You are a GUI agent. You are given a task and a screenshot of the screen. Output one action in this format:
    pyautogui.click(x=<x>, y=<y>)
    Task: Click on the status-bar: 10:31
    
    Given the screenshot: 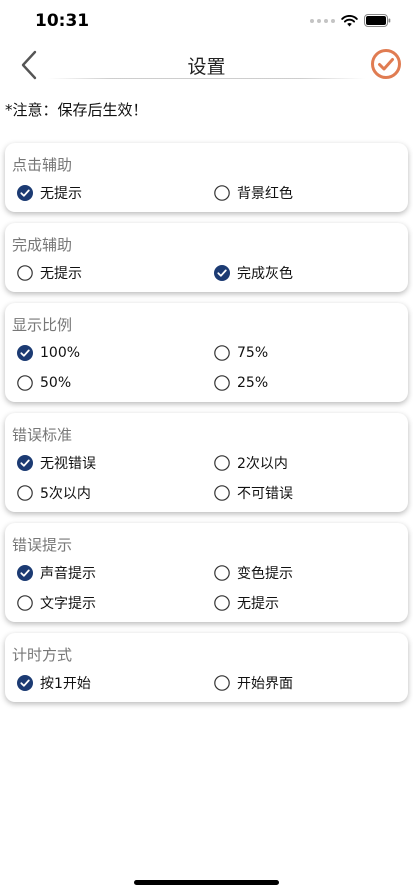 What is the action you would take?
    pyautogui.click(x=206, y=22)
    